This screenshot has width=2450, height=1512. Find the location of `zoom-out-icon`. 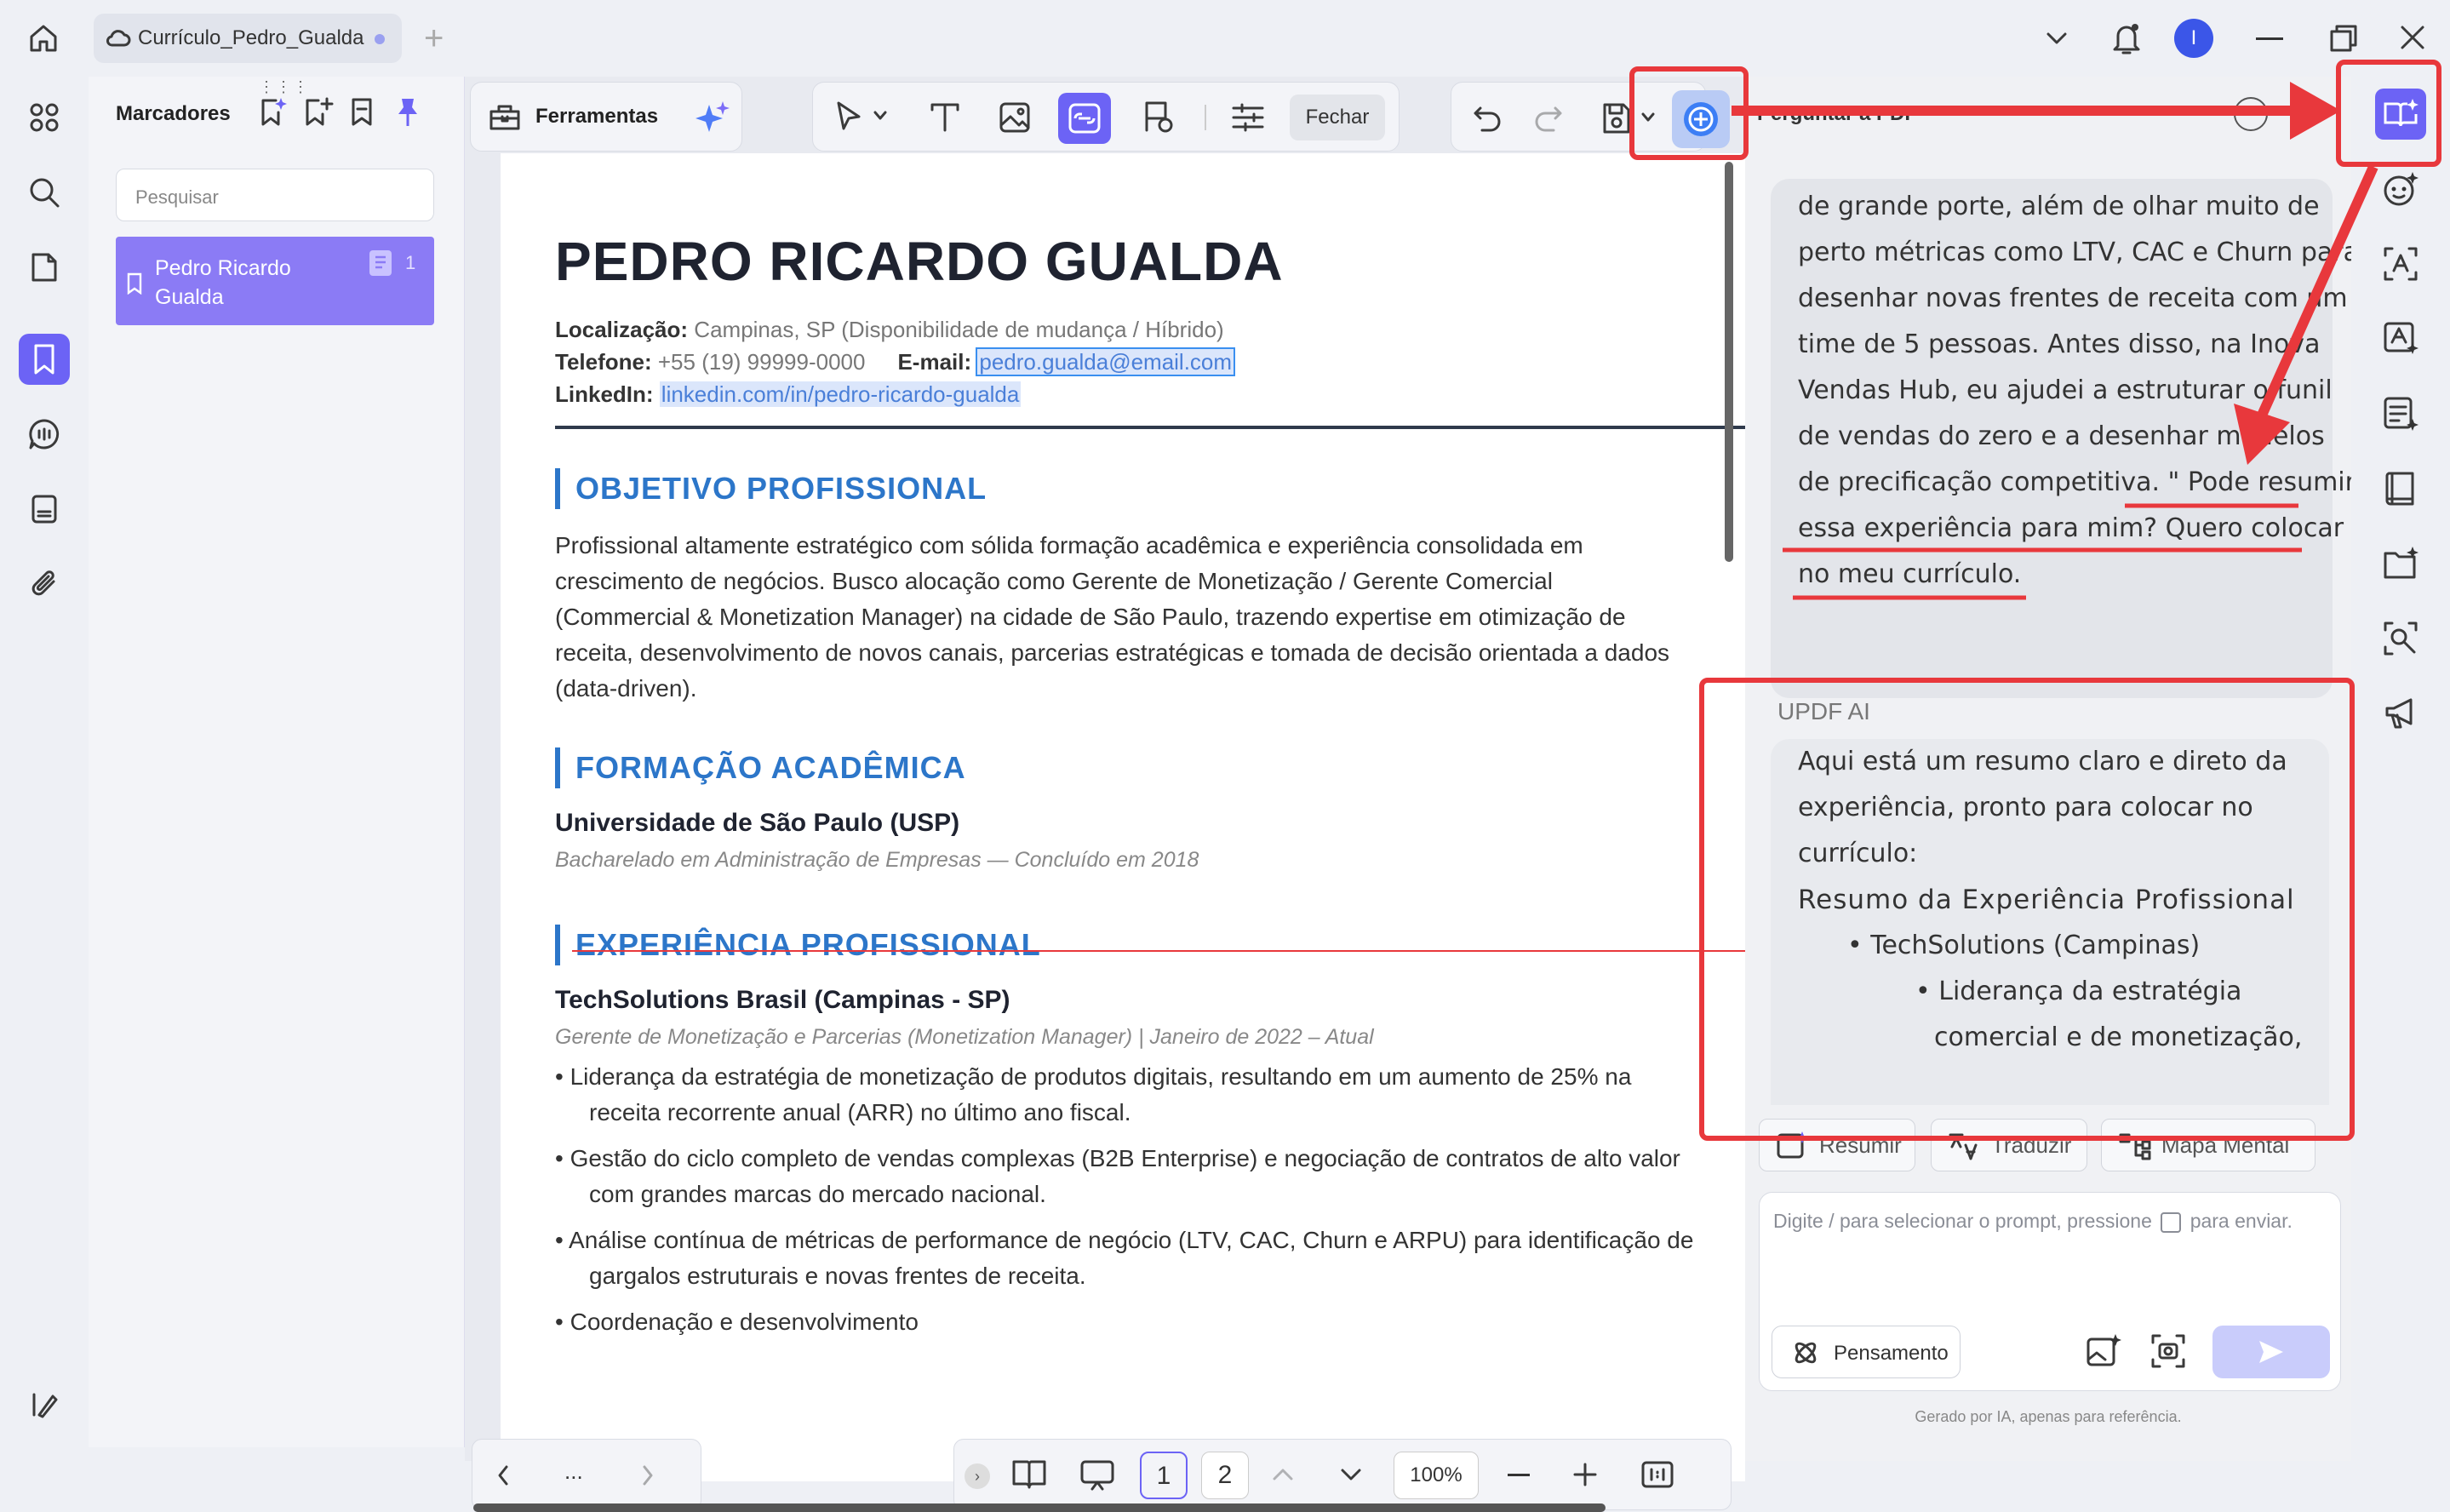

zoom-out-icon is located at coordinates (1519, 1475).